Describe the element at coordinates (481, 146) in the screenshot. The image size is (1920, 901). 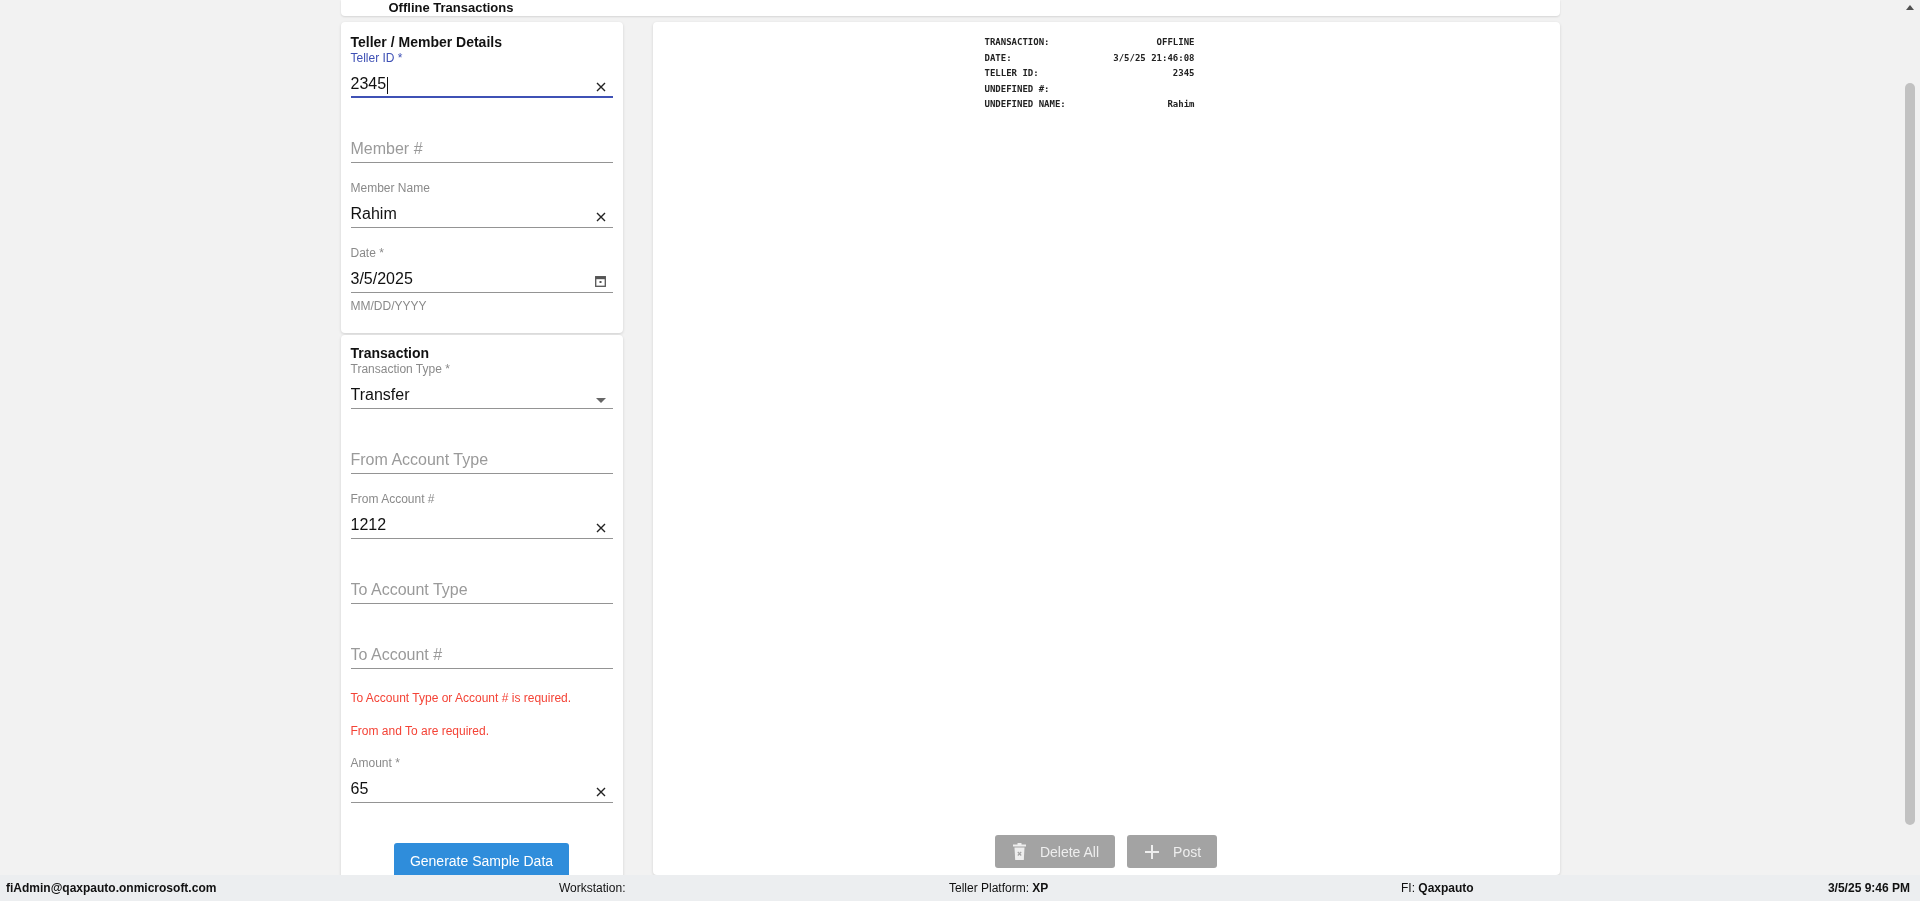
I see `input-field: Member #` at that location.